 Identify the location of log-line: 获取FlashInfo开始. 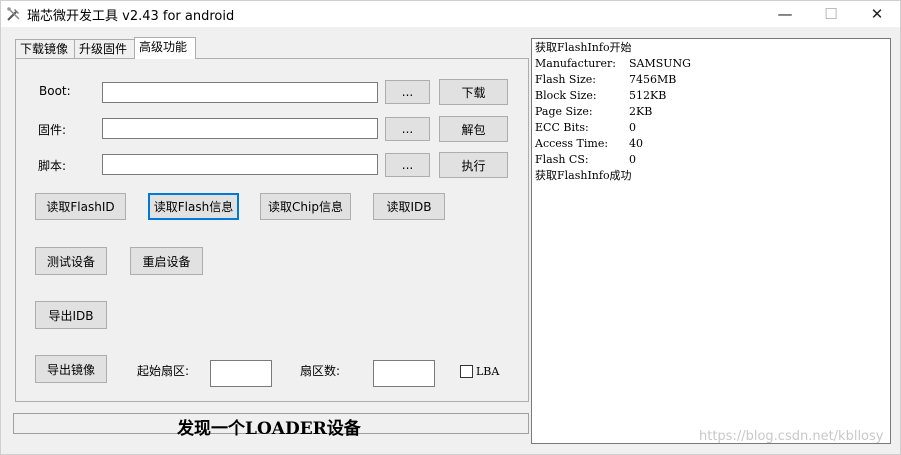
(711, 48).